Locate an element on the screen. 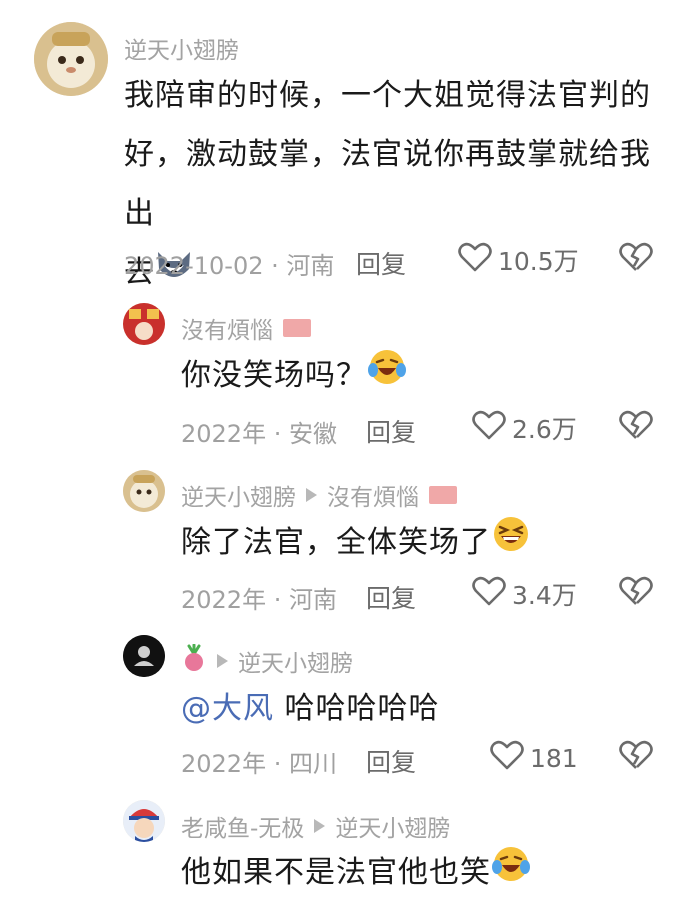  like-button: 2.6万 is located at coordinates (524, 428).